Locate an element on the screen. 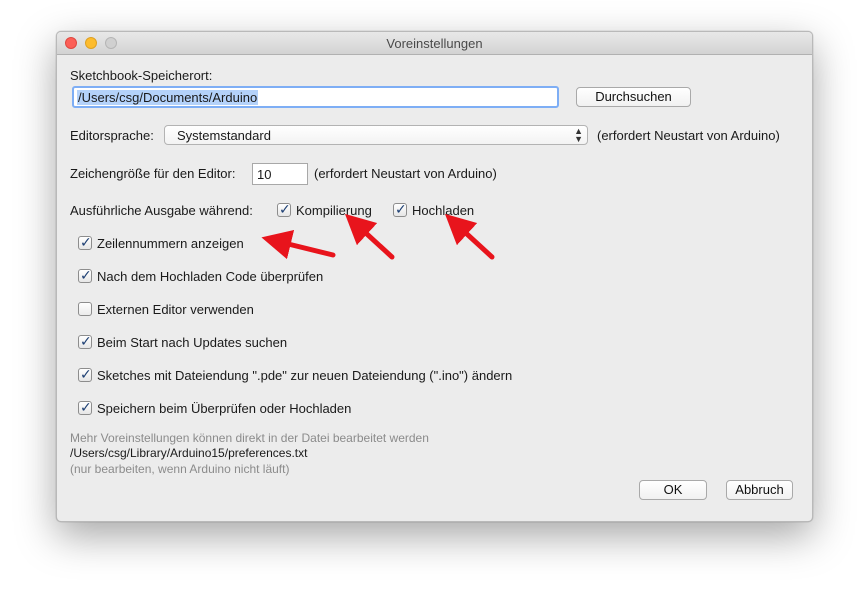 The height and width of the screenshot is (601, 867). annotation-arrows is located at coordinates (378, 236).